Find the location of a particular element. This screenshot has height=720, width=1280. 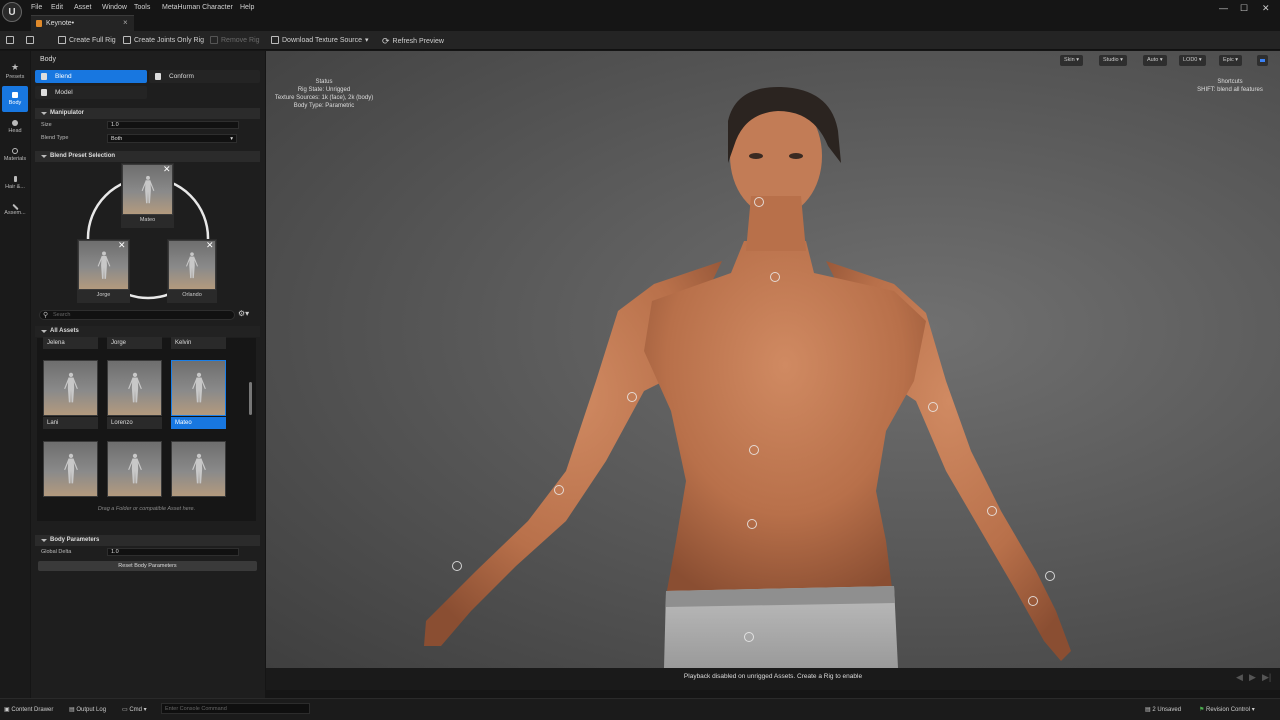

reset-body-parameters-button: Reset Body Parameters is located at coordinates (147, 566).